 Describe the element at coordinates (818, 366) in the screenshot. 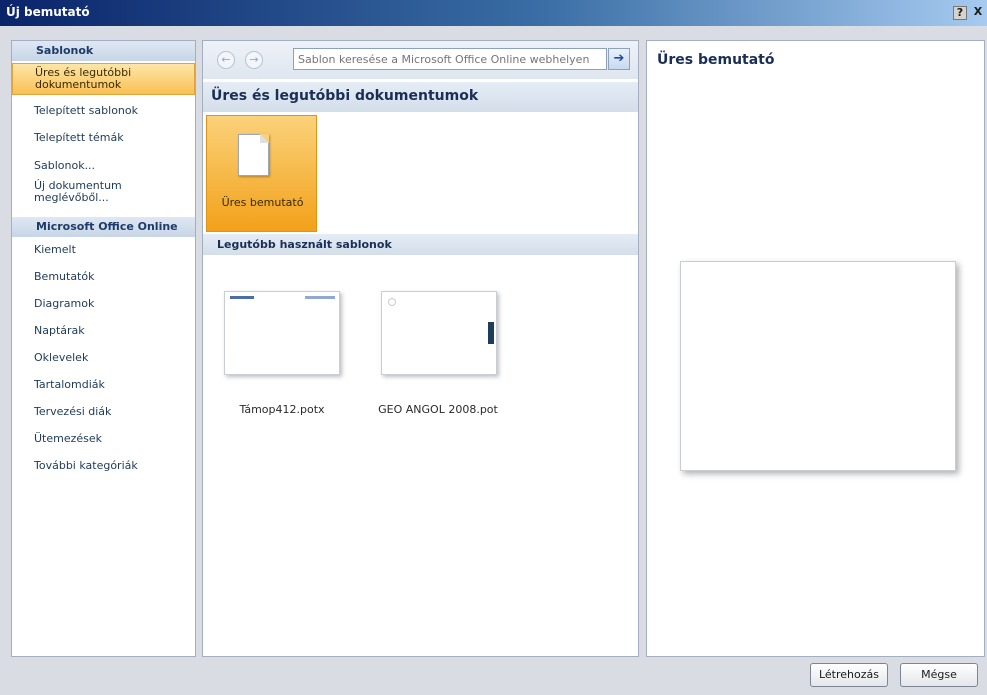

I see `preview-slide` at that location.